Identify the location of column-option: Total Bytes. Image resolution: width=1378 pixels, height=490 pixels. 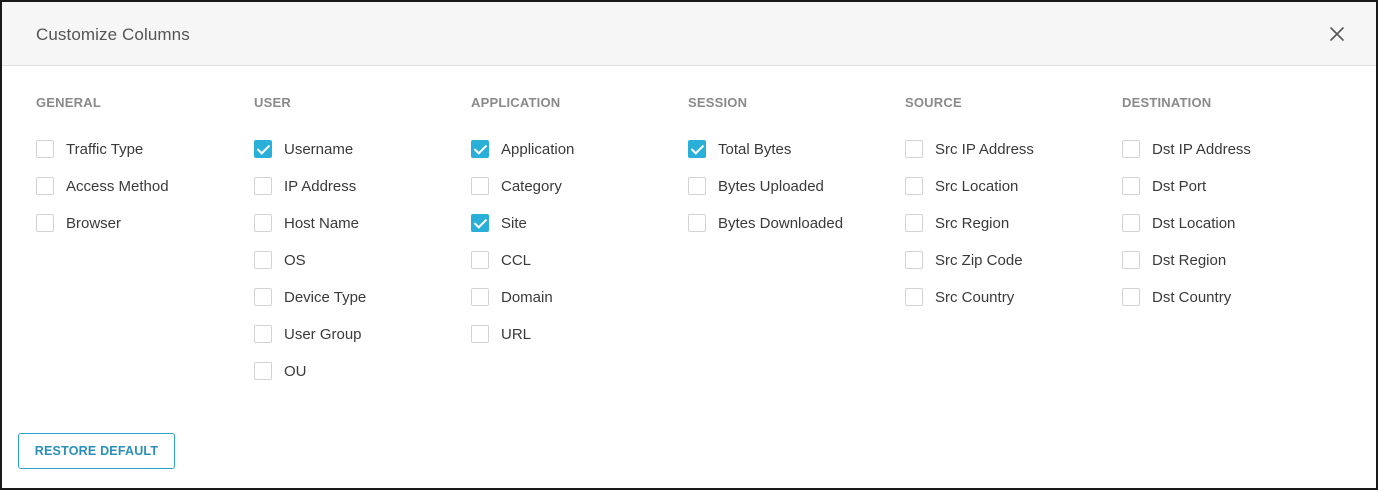
(793, 149).